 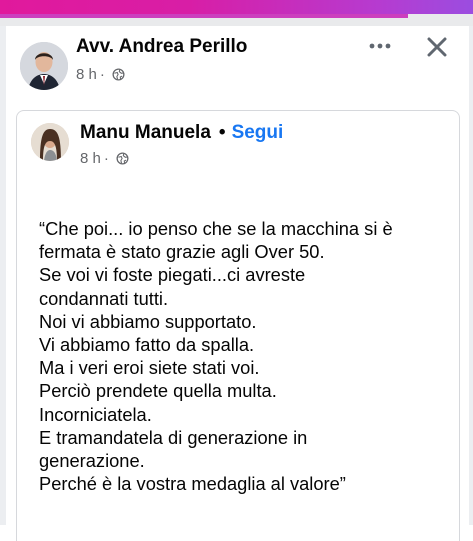 I want to click on shared-author-avatar, so click(x=50, y=142).